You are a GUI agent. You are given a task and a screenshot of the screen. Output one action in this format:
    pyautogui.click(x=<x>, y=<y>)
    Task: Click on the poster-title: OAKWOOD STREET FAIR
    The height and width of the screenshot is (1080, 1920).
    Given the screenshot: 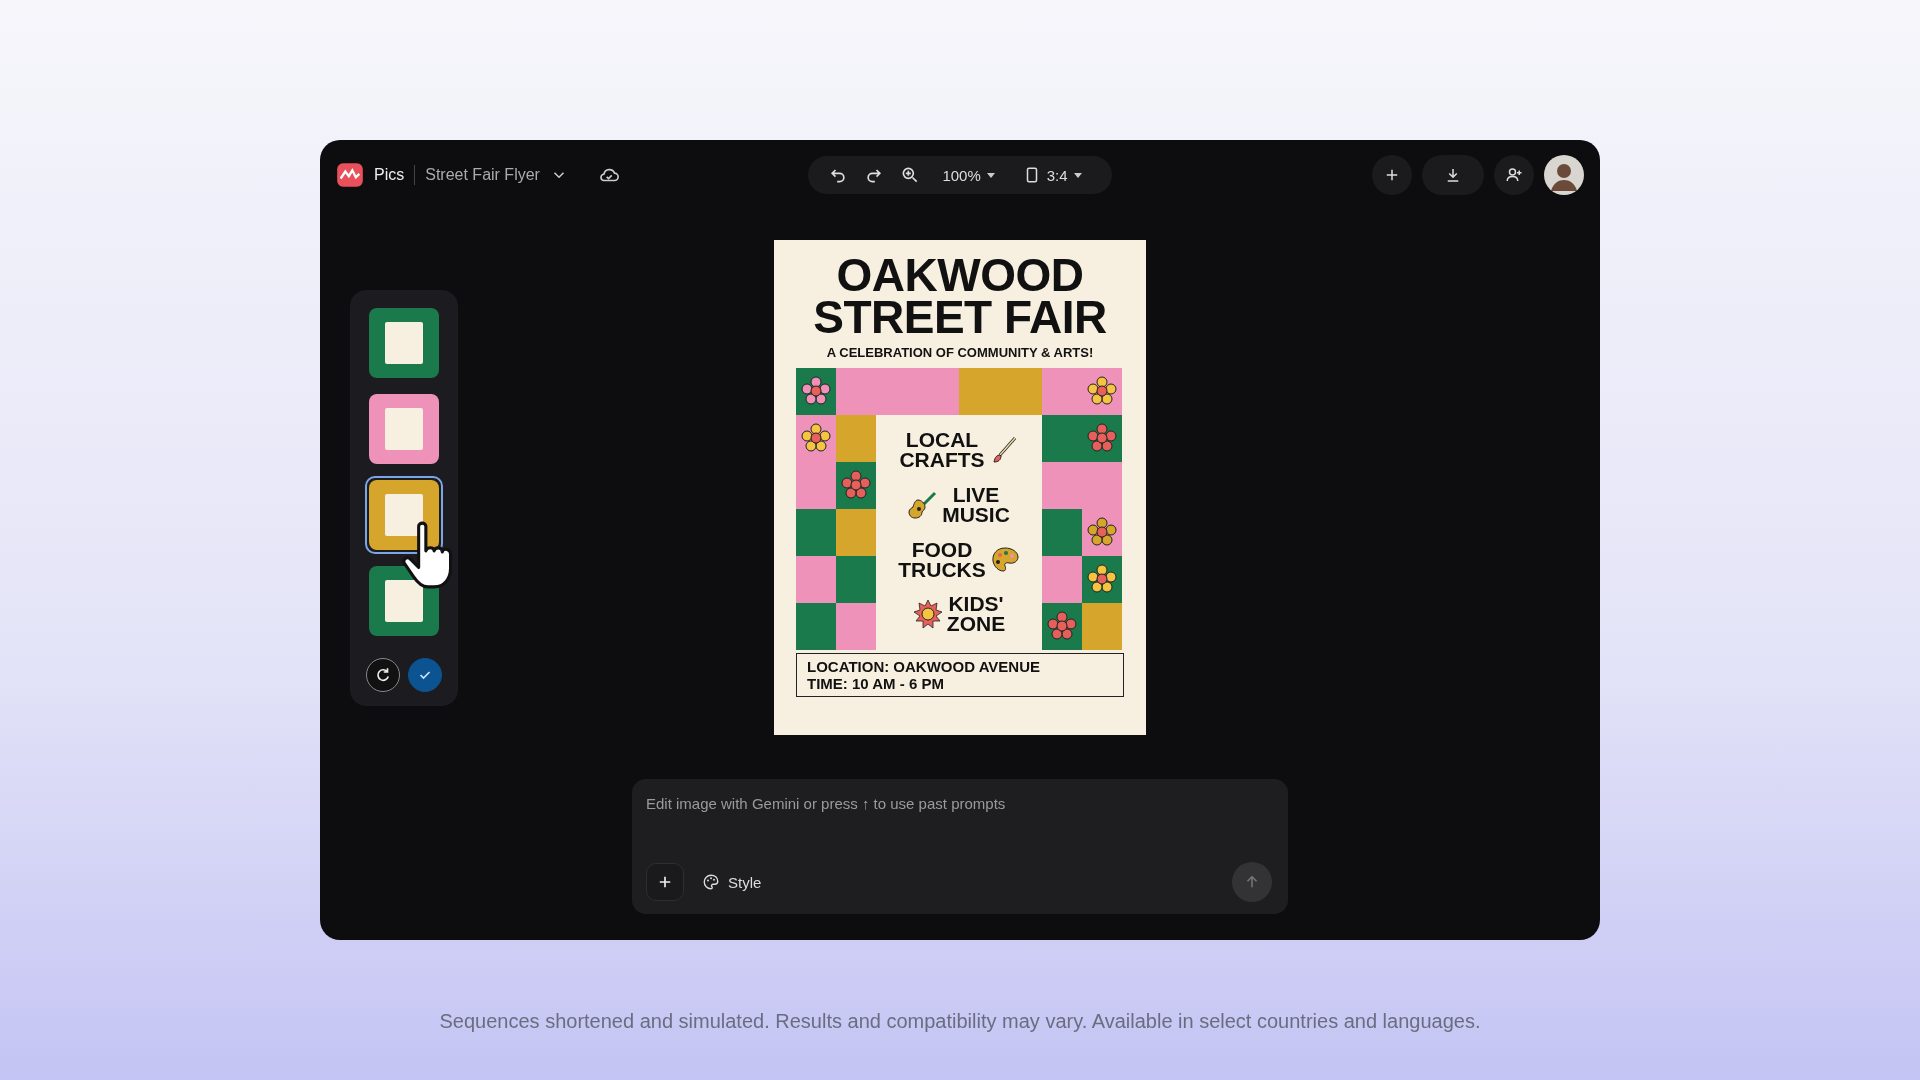 What is the action you would take?
    pyautogui.click(x=960, y=296)
    